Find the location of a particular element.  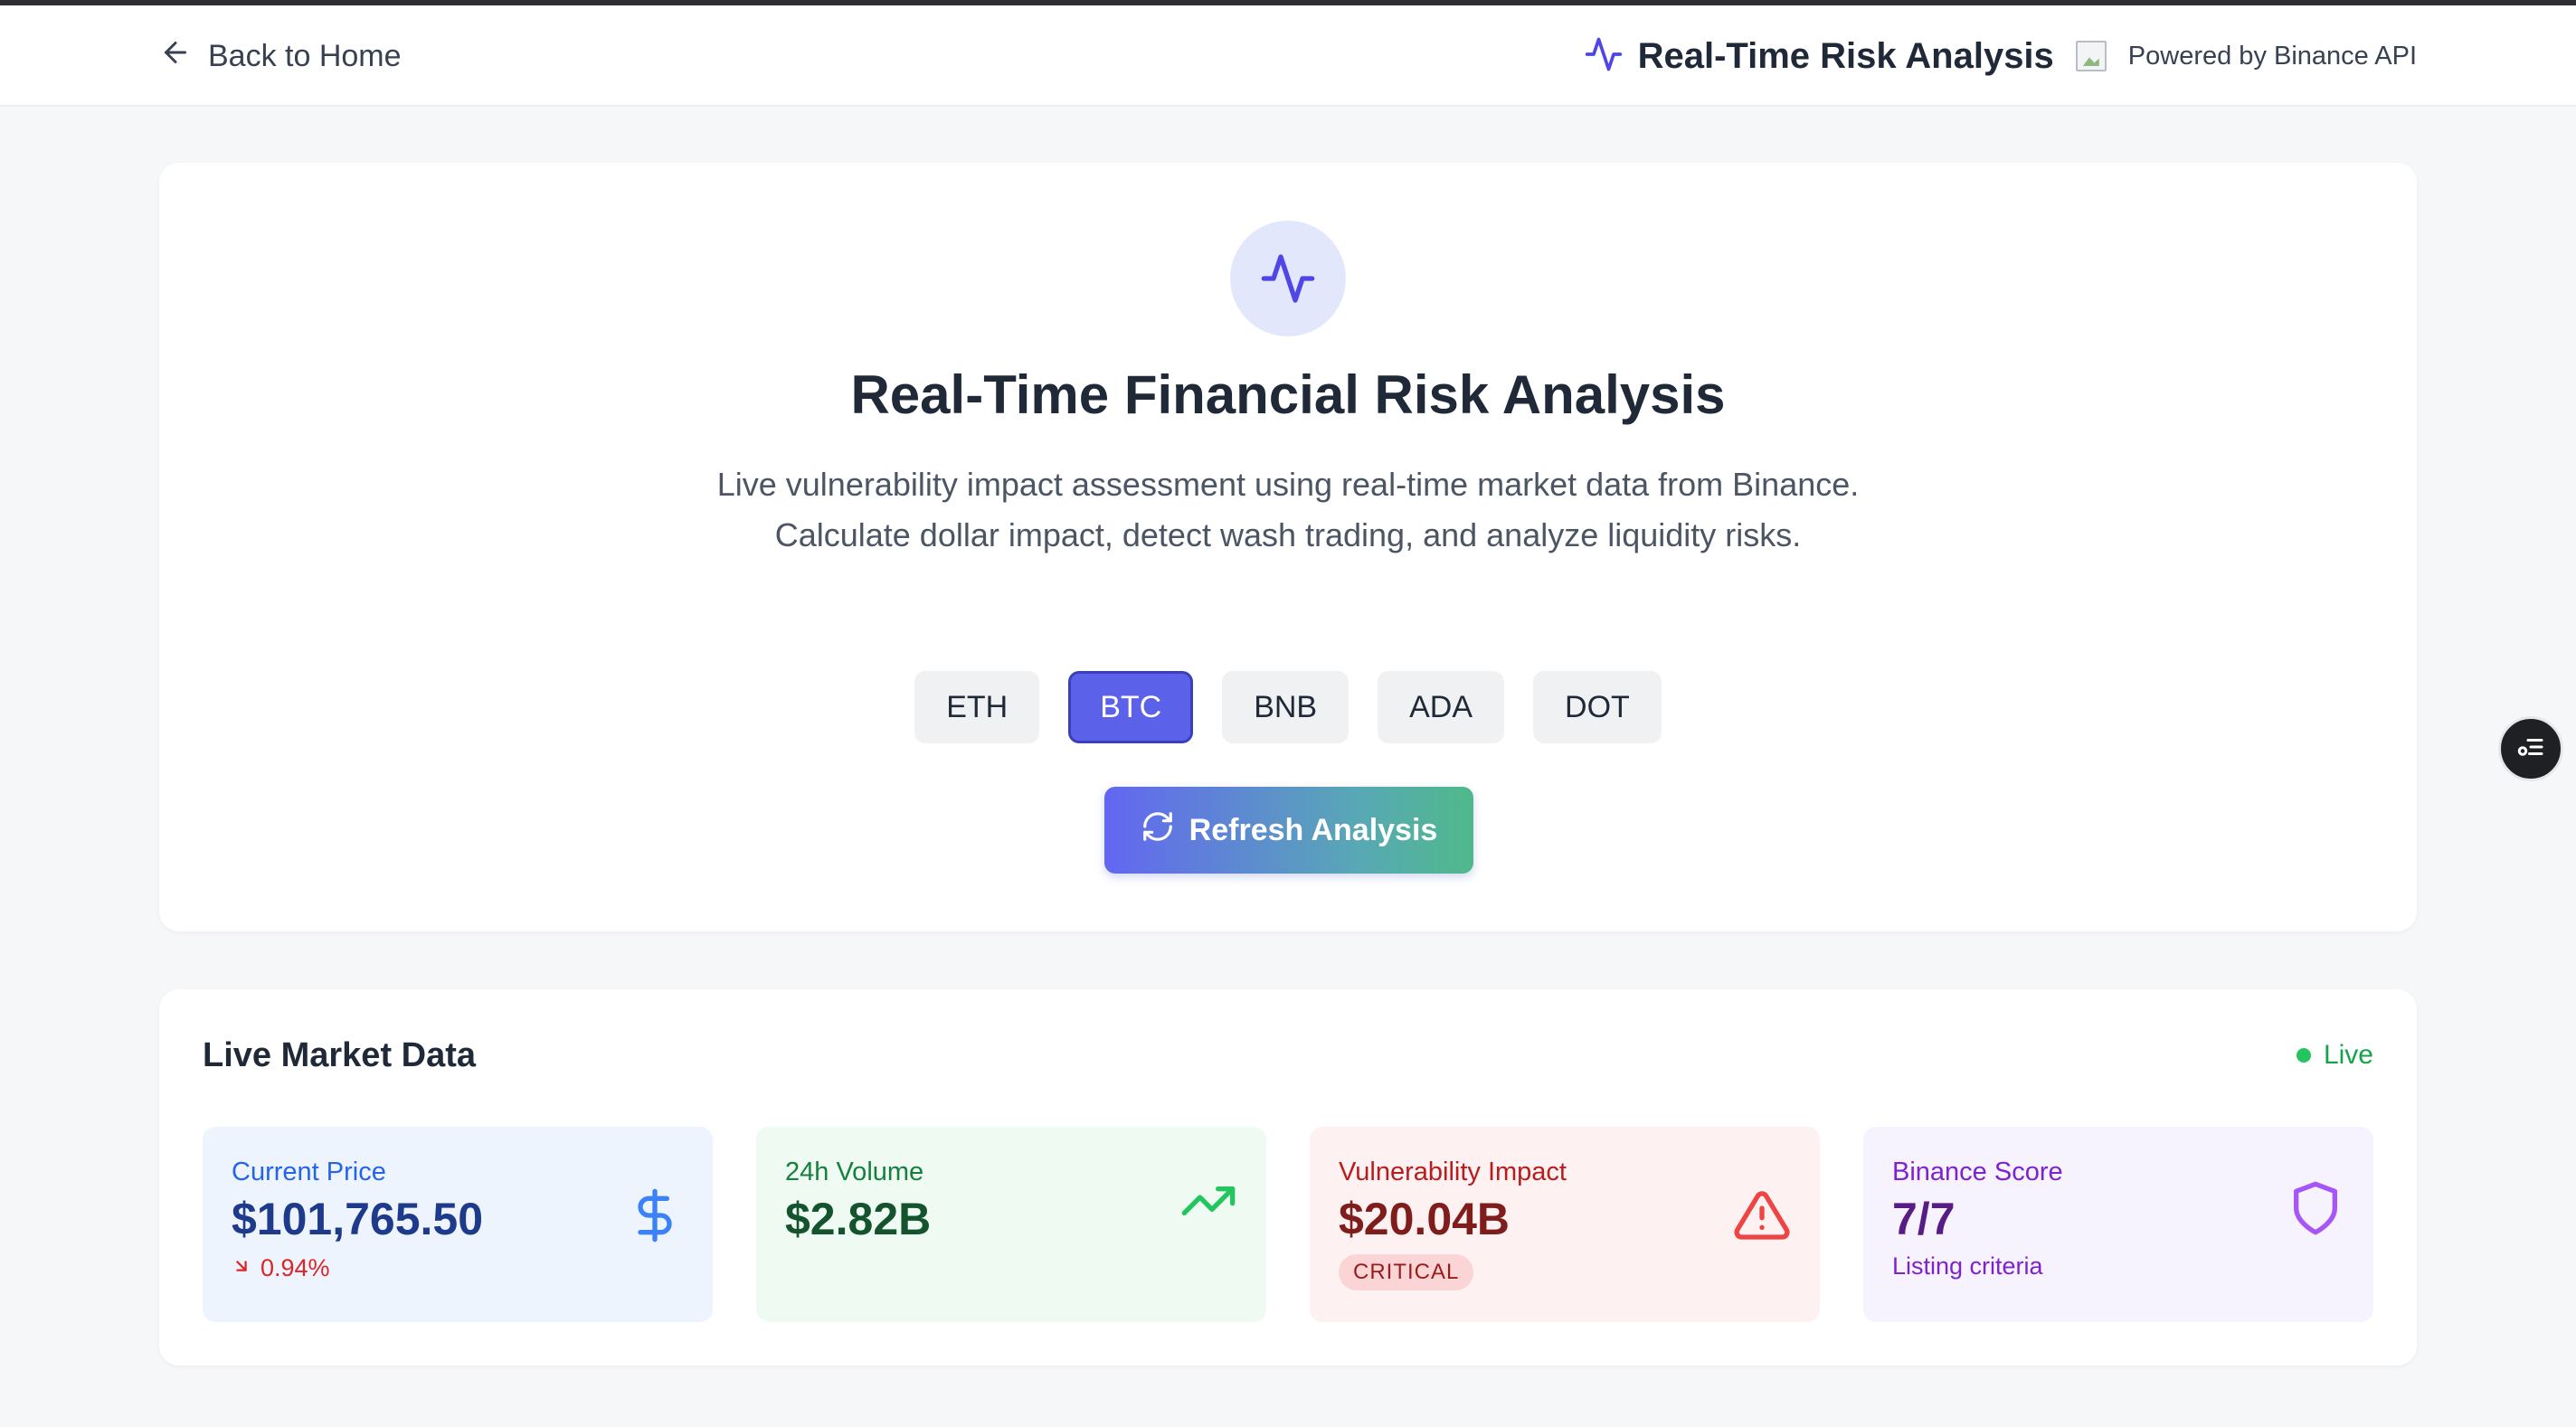

live-status: Live is located at coordinates (2334, 1056).